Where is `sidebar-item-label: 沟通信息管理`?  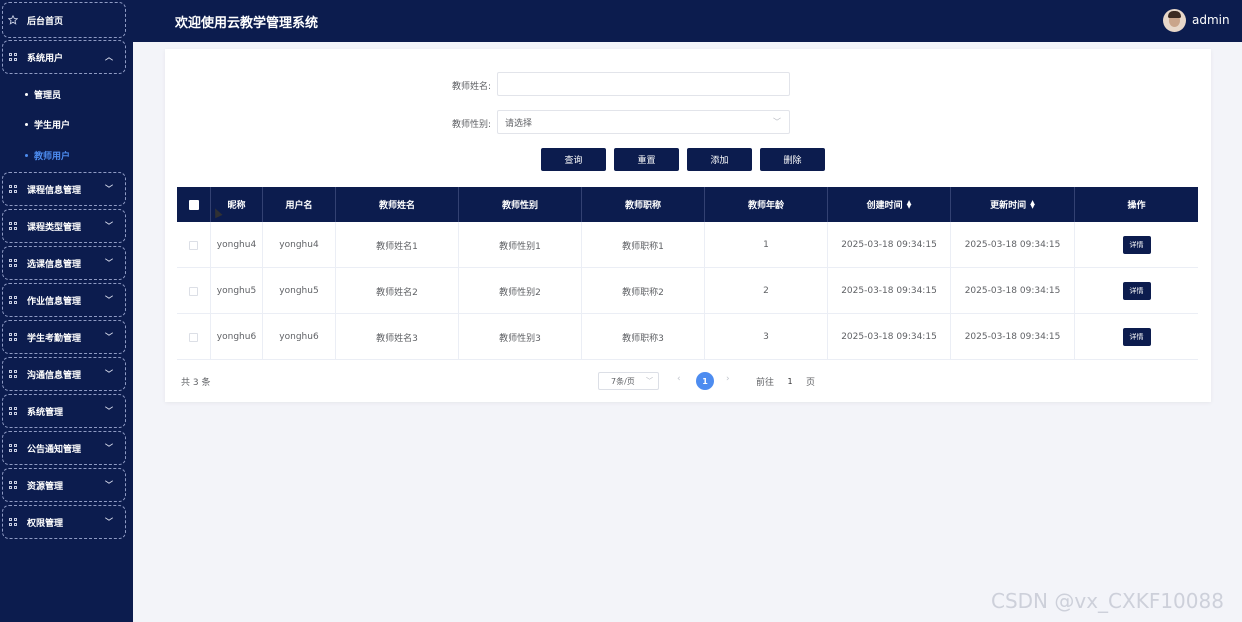
sidebar-item-label: 沟通信息管理 is located at coordinates (54, 375).